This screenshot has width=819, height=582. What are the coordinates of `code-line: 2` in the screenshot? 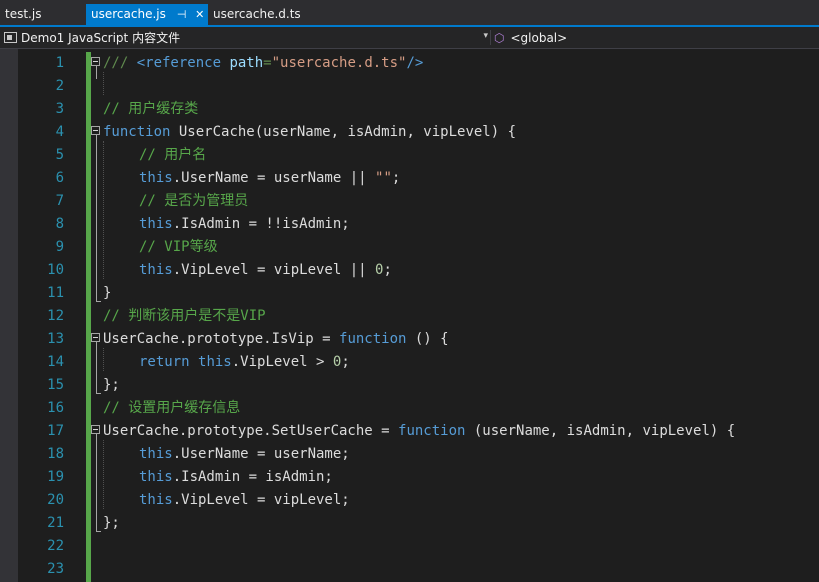 It's located at (409, 86).